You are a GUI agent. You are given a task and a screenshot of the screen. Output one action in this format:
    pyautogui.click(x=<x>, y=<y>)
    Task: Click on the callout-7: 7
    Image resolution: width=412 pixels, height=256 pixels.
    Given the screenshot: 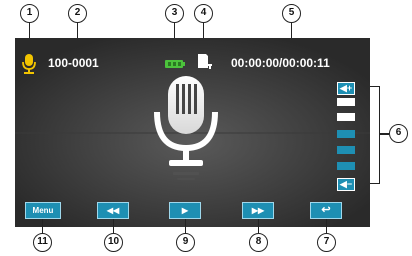 What is the action you would take?
    pyautogui.click(x=326, y=242)
    